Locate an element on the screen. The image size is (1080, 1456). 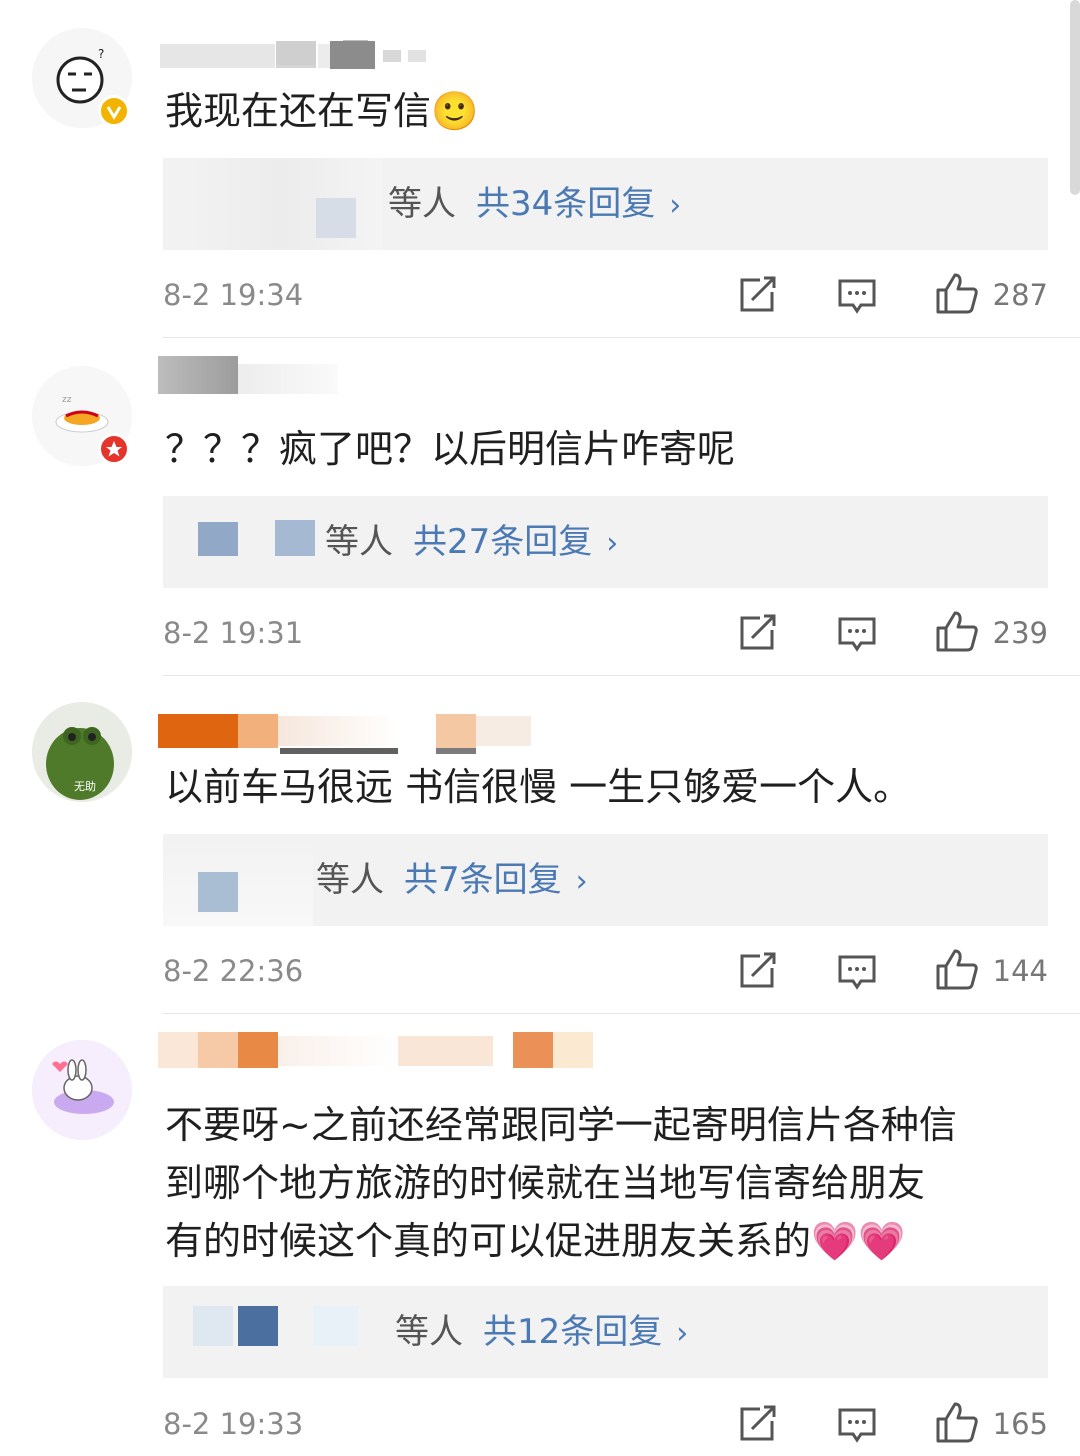
comment-text: 我现在还在写信🙂 is located at coordinates (322, 111).